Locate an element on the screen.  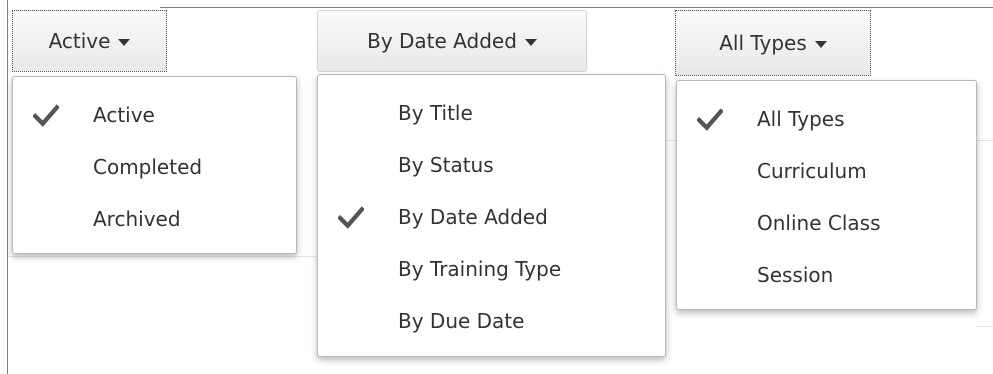
sort-option-by-due-date: By Due Date is located at coordinates (491, 321).